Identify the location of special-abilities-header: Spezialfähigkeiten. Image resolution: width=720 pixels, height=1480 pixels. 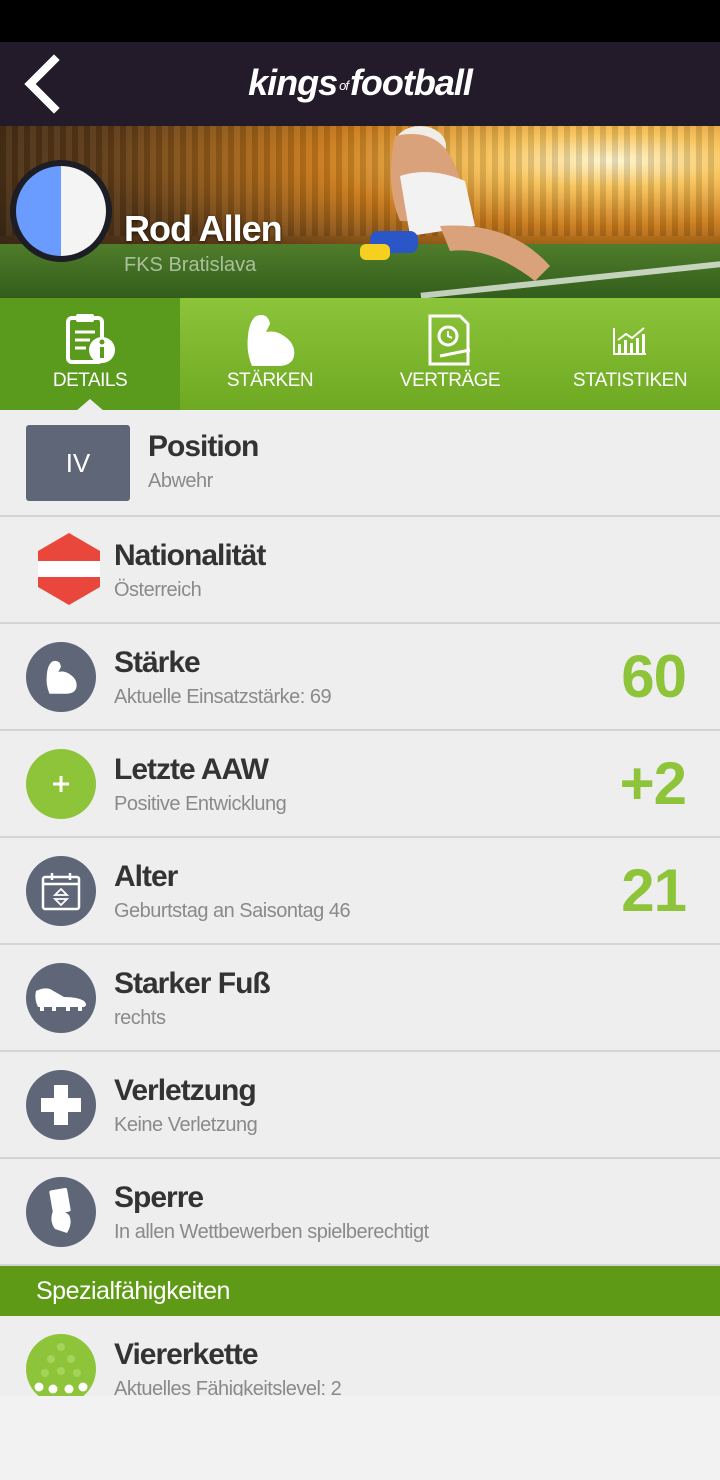
(360, 1291).